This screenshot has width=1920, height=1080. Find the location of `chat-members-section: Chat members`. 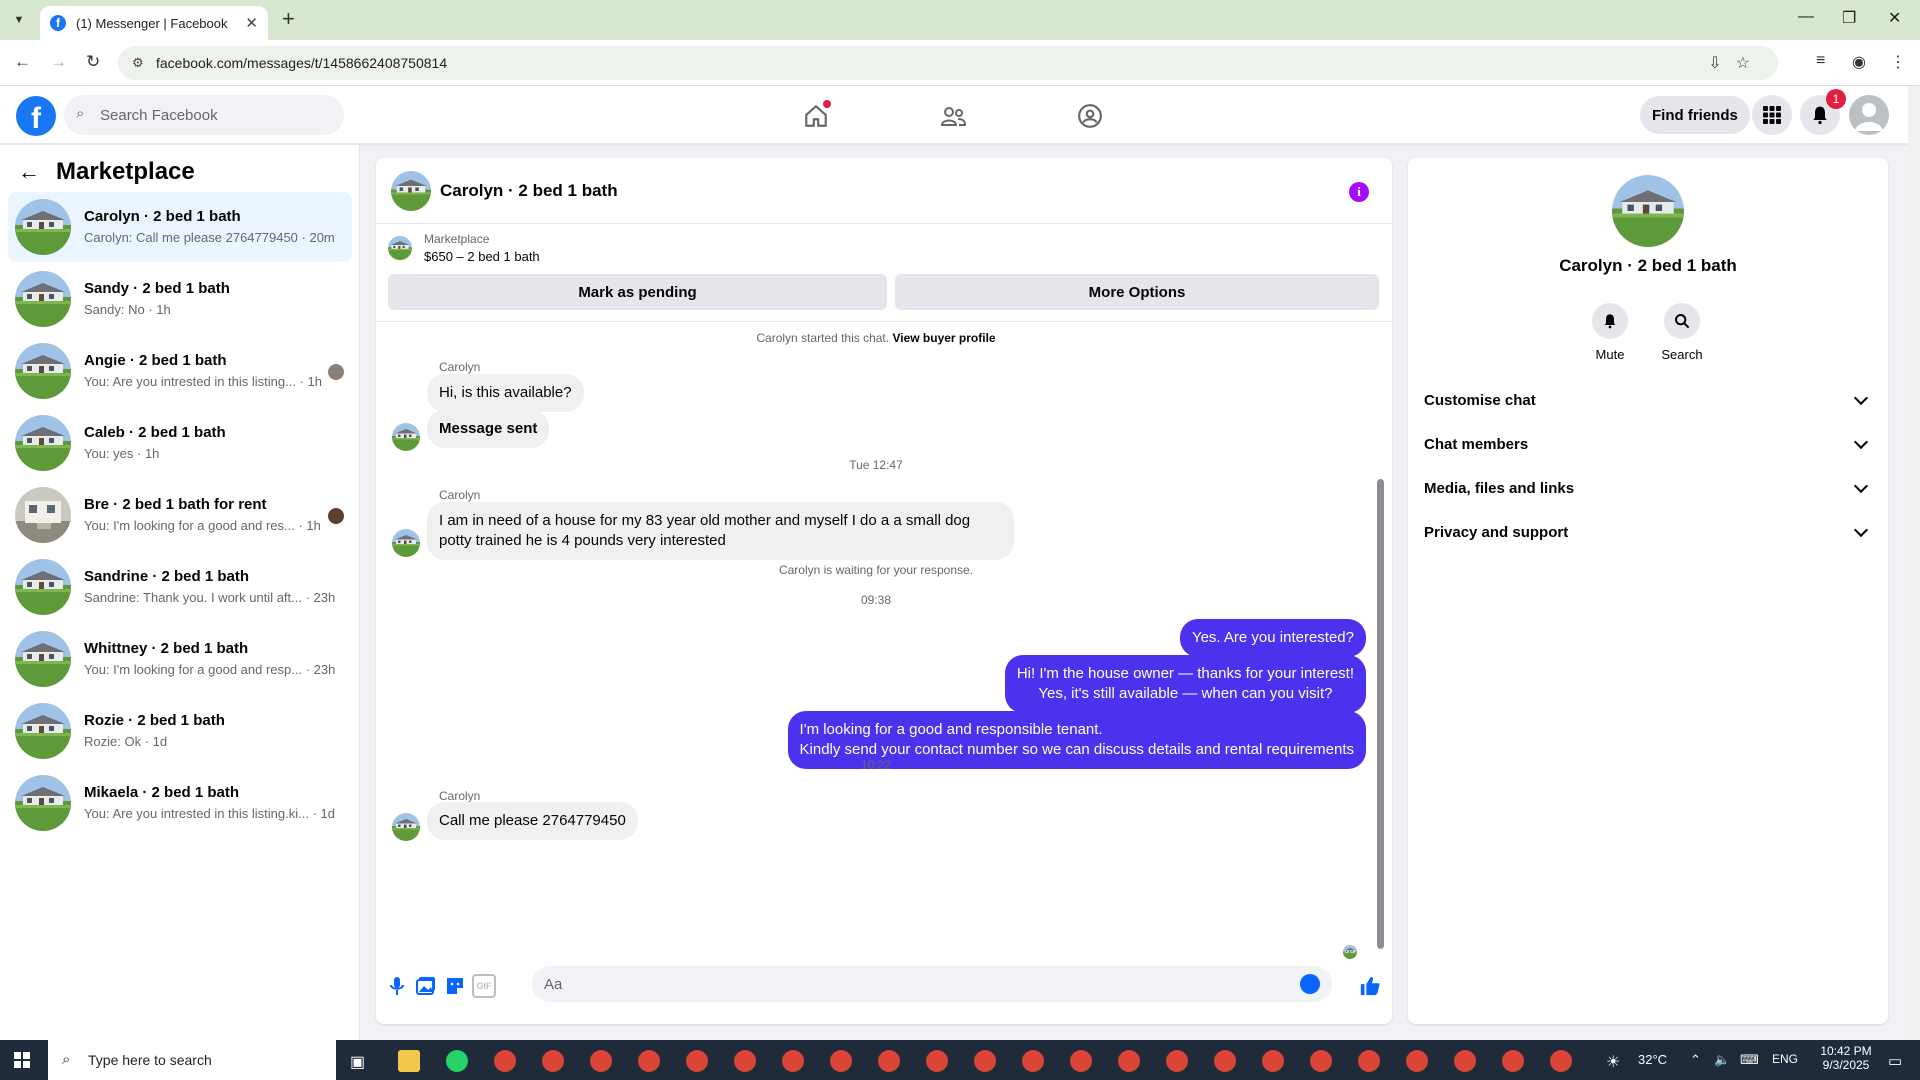

chat-members-section: Chat members is located at coordinates (1648, 444).